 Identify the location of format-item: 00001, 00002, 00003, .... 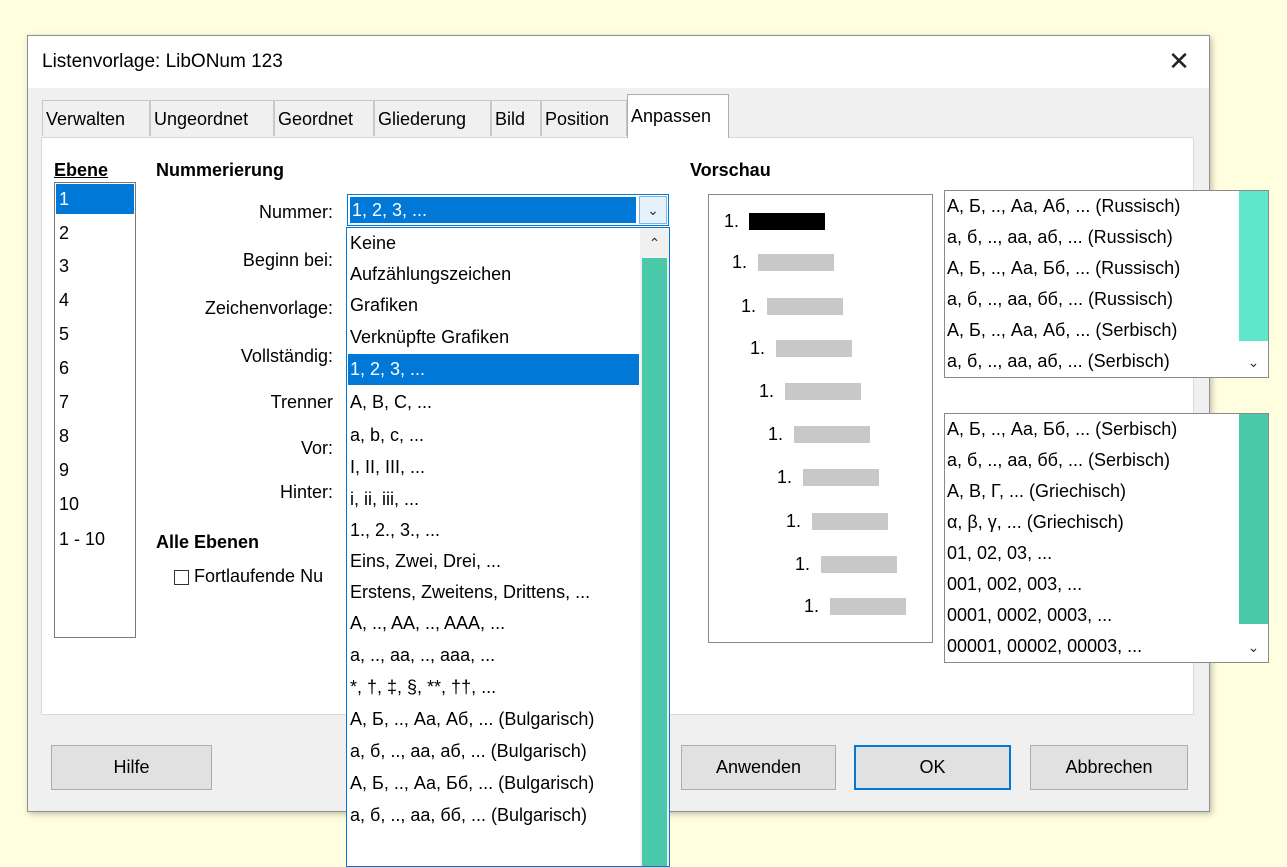
(1044, 646).